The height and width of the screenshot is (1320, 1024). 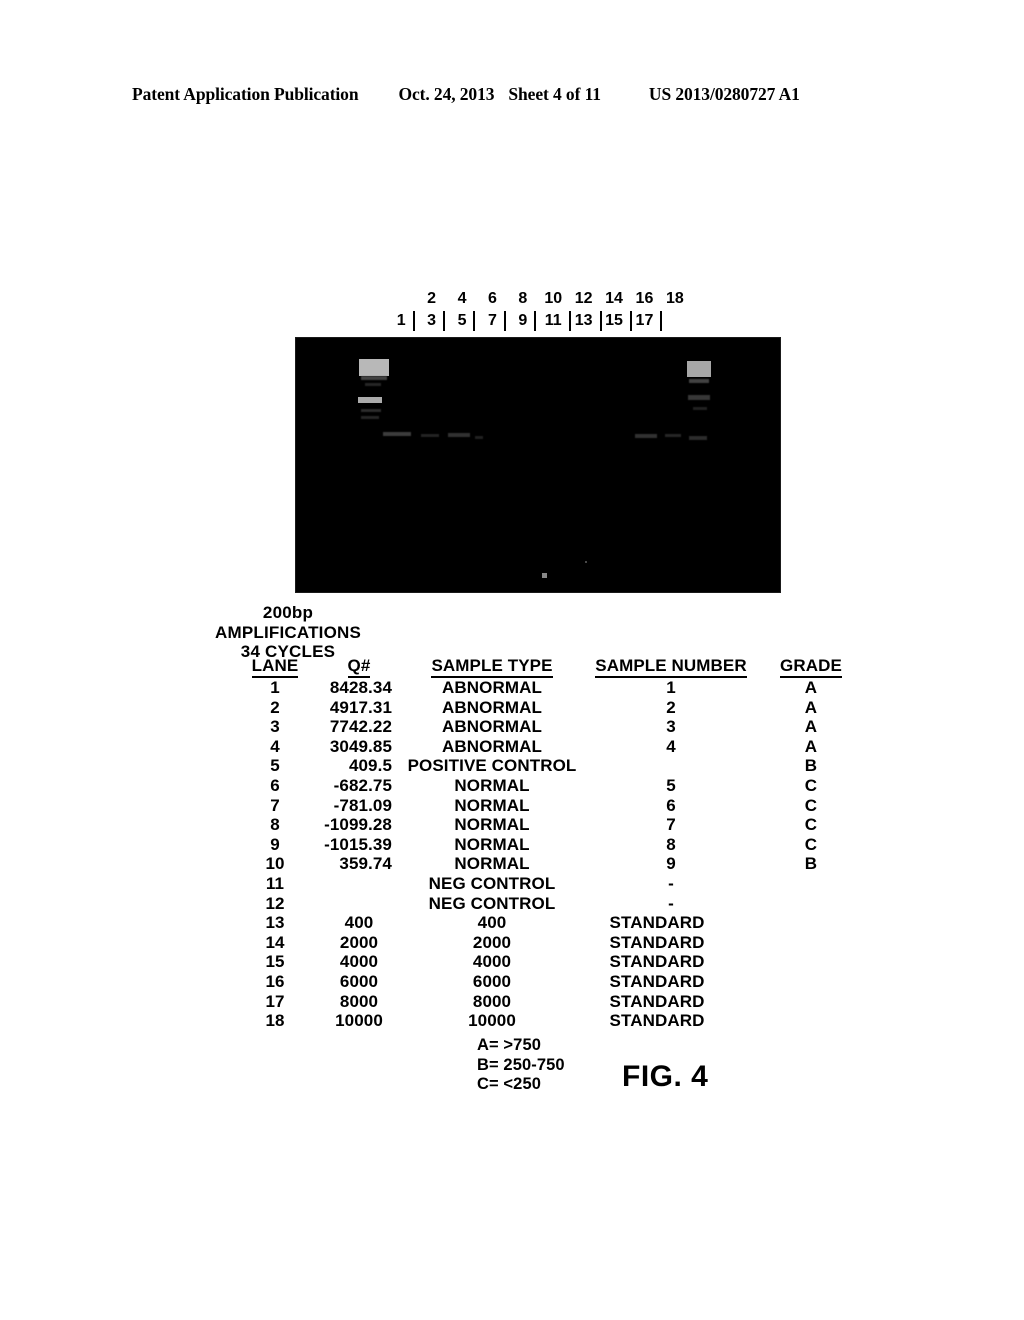 I want to click on publication-title: Patent Application Publication, so click(x=245, y=94).